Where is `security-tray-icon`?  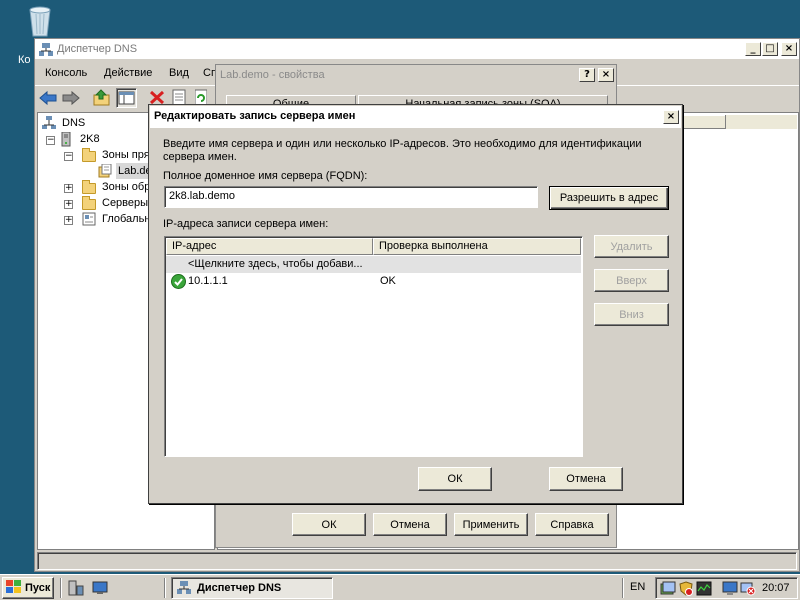
security-tray-icon is located at coordinates (686, 590).